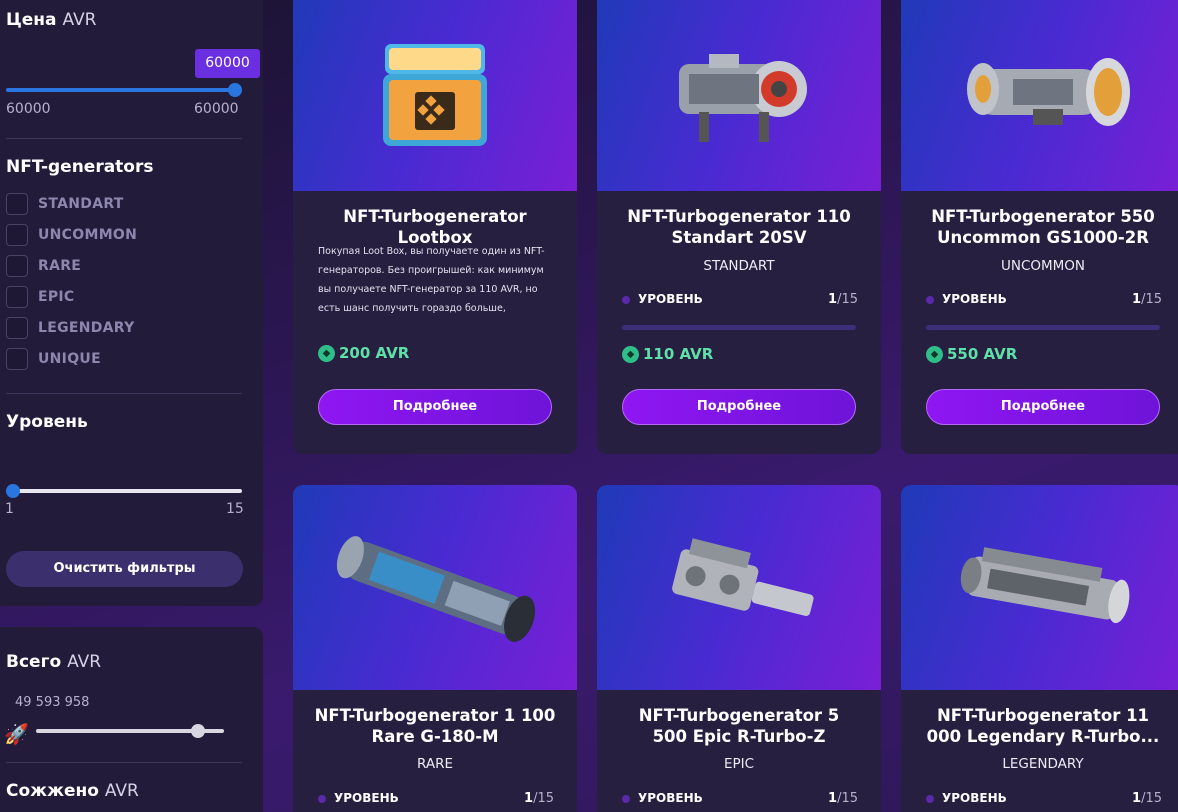  What do you see at coordinates (739, 266) in the screenshot?
I see `product-rarity: STANDART` at bounding box center [739, 266].